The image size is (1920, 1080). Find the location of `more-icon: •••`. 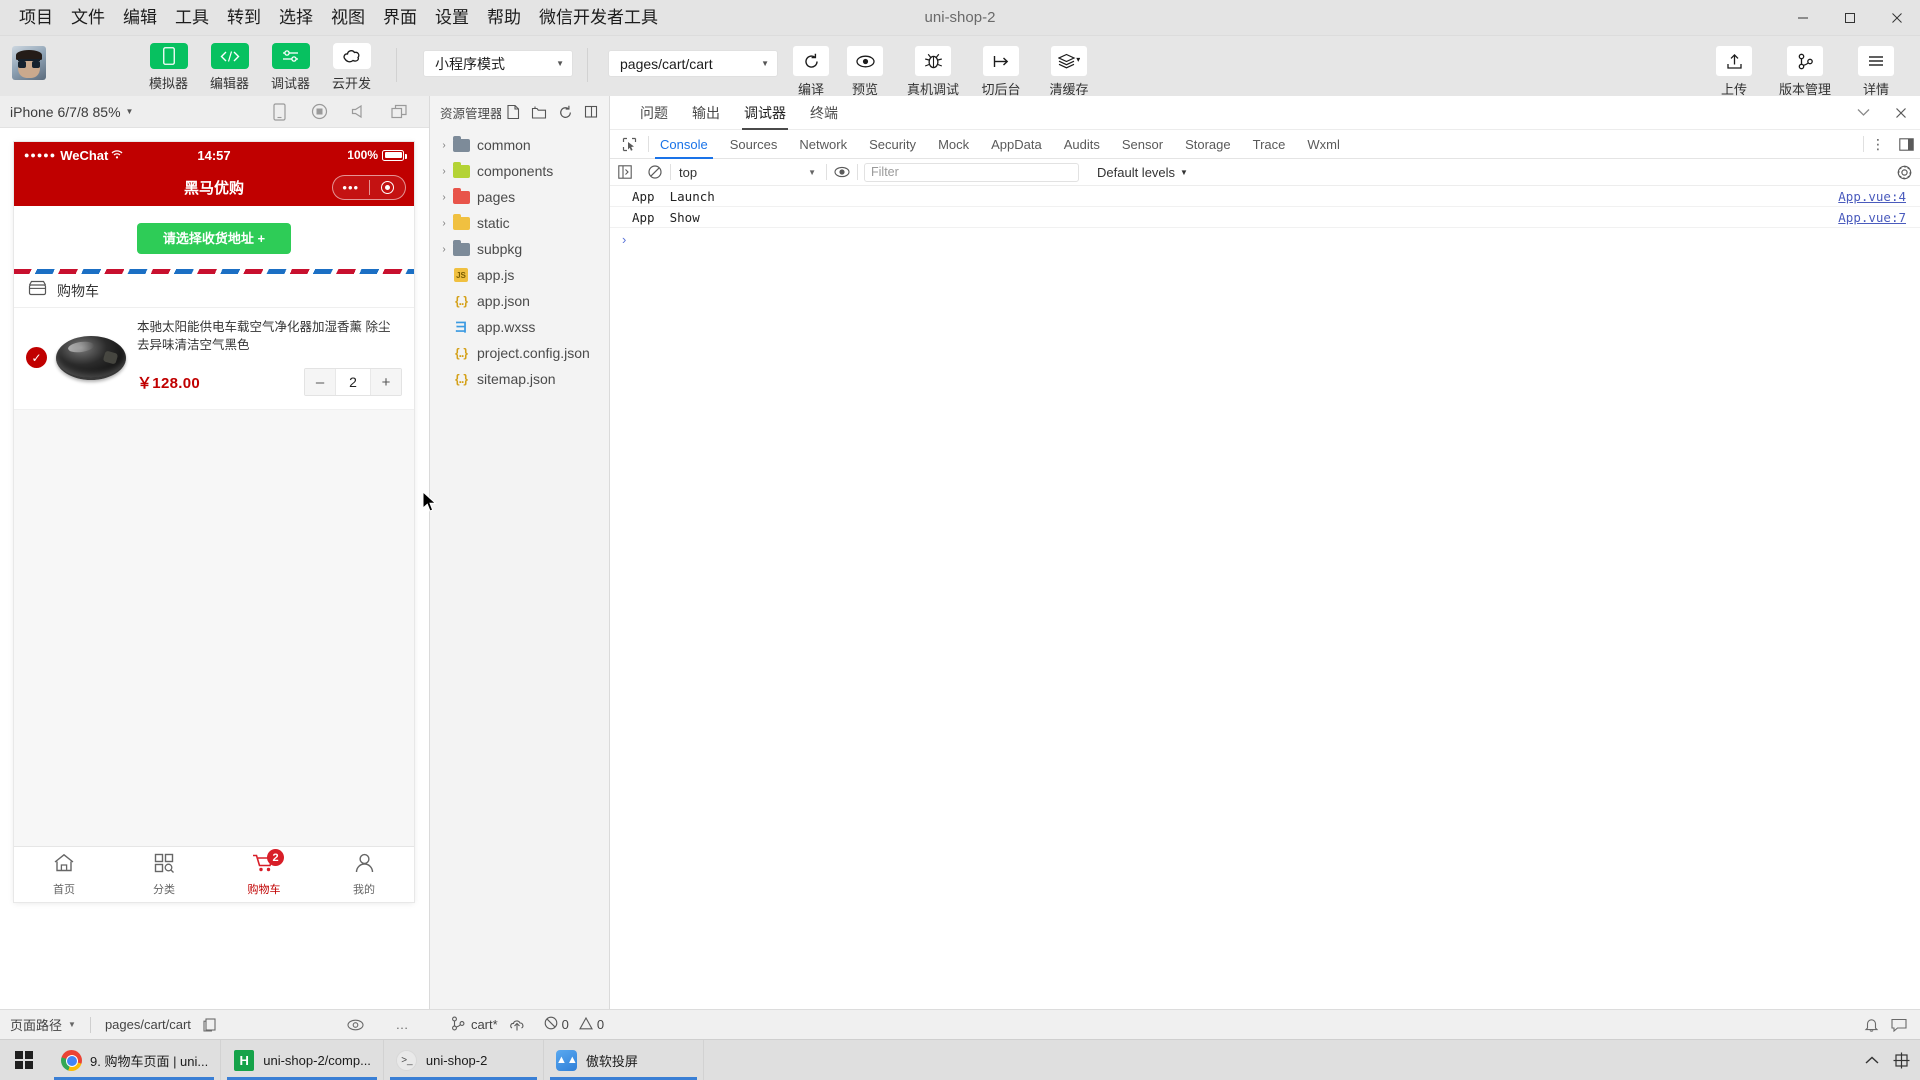

more-icon: ••• is located at coordinates (351, 187).